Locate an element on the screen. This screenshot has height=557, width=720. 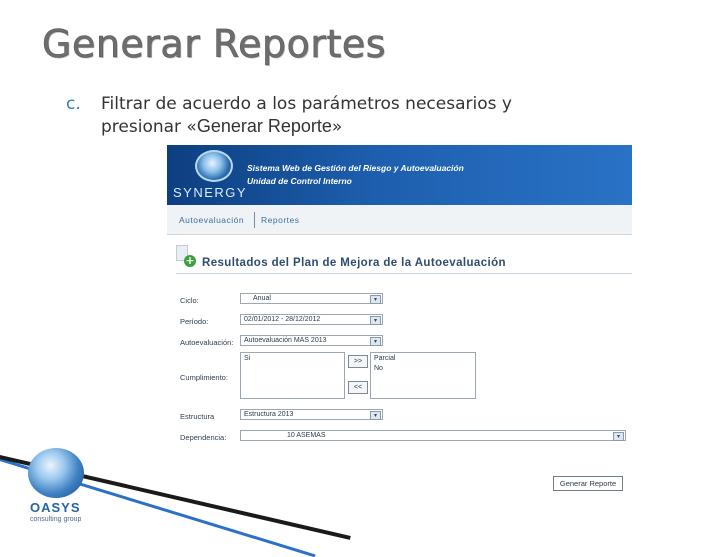
nav-reportes: Reportes is located at coordinates (280, 220).